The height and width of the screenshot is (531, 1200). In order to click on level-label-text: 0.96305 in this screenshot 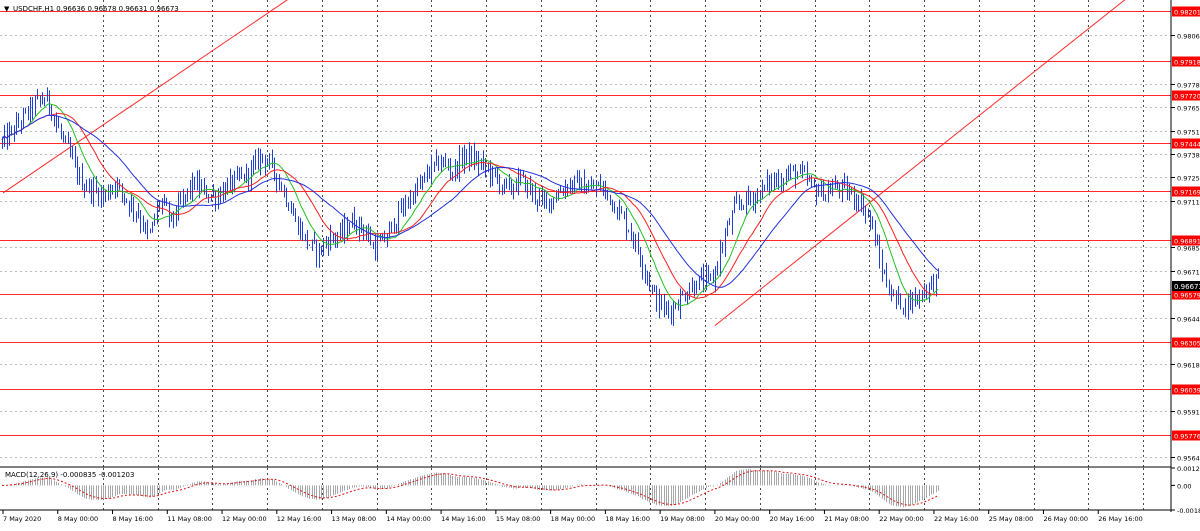, I will do `click(1187, 344)`.